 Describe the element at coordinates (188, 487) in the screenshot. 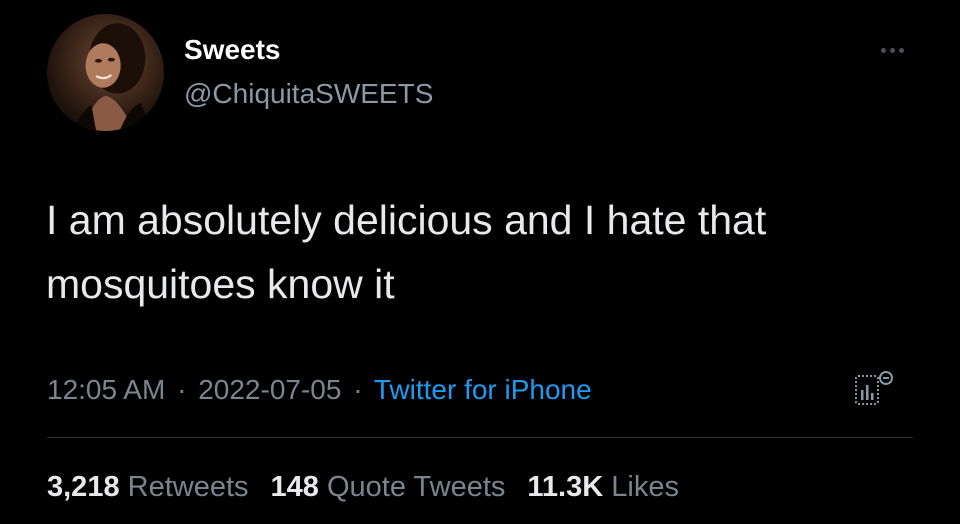

I see `retweets-label: Retweets` at that location.